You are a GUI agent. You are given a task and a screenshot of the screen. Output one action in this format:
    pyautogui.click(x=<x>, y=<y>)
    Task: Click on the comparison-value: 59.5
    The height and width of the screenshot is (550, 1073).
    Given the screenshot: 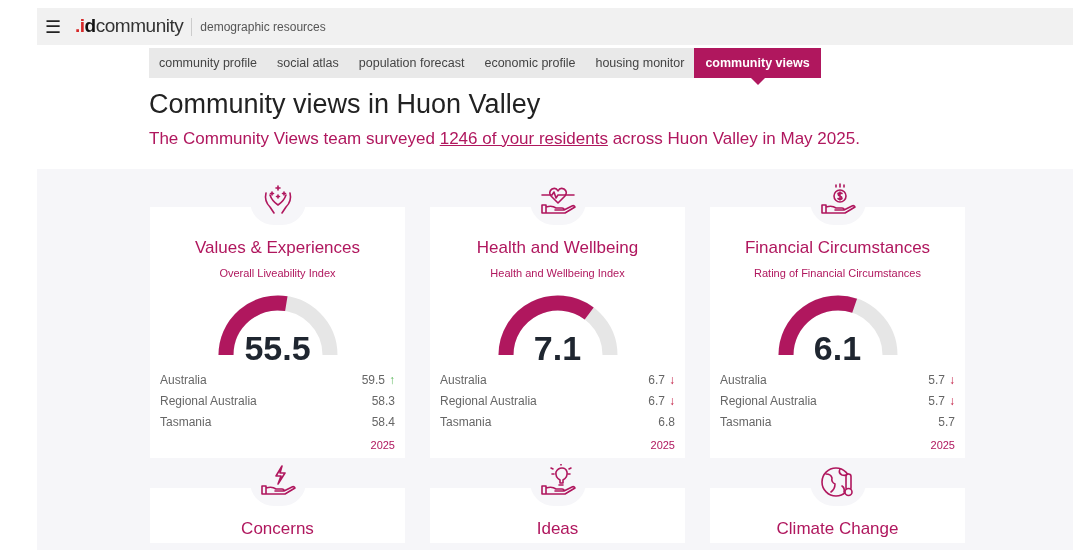 What is the action you would take?
    pyautogui.click(x=373, y=380)
    